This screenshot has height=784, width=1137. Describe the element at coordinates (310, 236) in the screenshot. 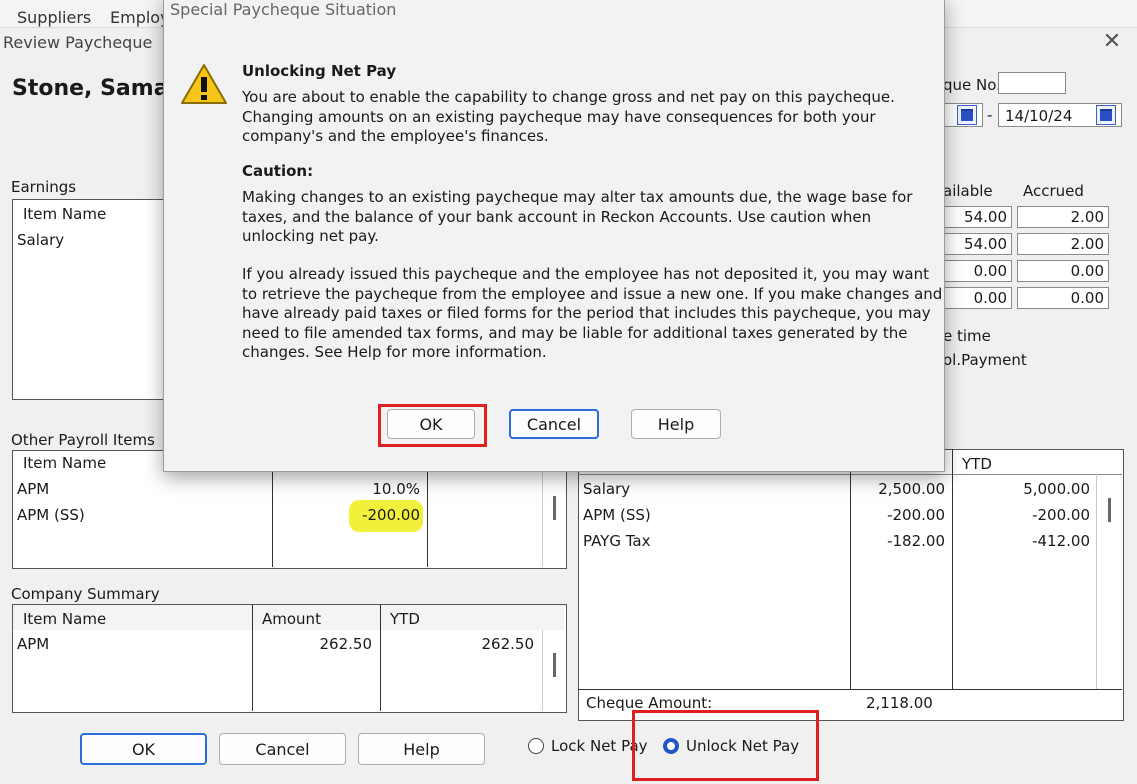

I see `text-line: unlocking net pay.` at that location.